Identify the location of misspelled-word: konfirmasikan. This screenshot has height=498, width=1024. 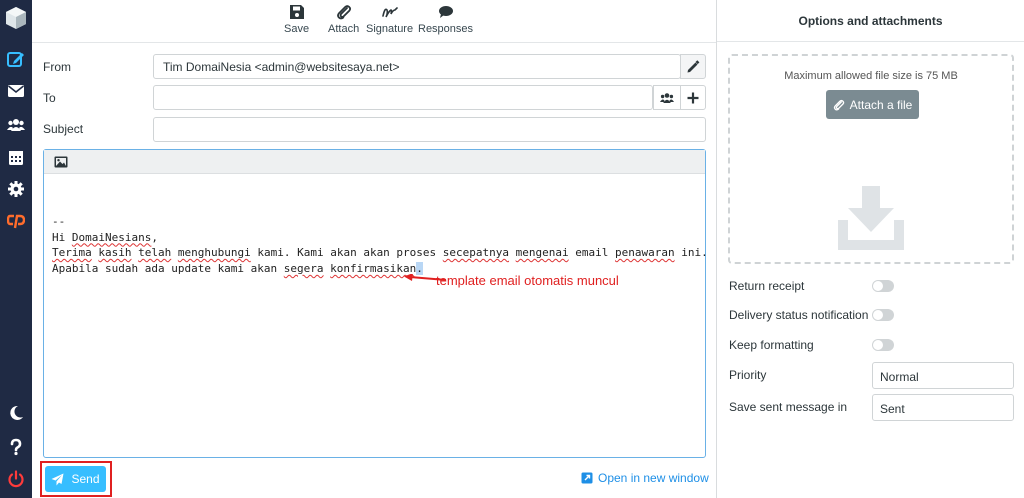
(373, 268).